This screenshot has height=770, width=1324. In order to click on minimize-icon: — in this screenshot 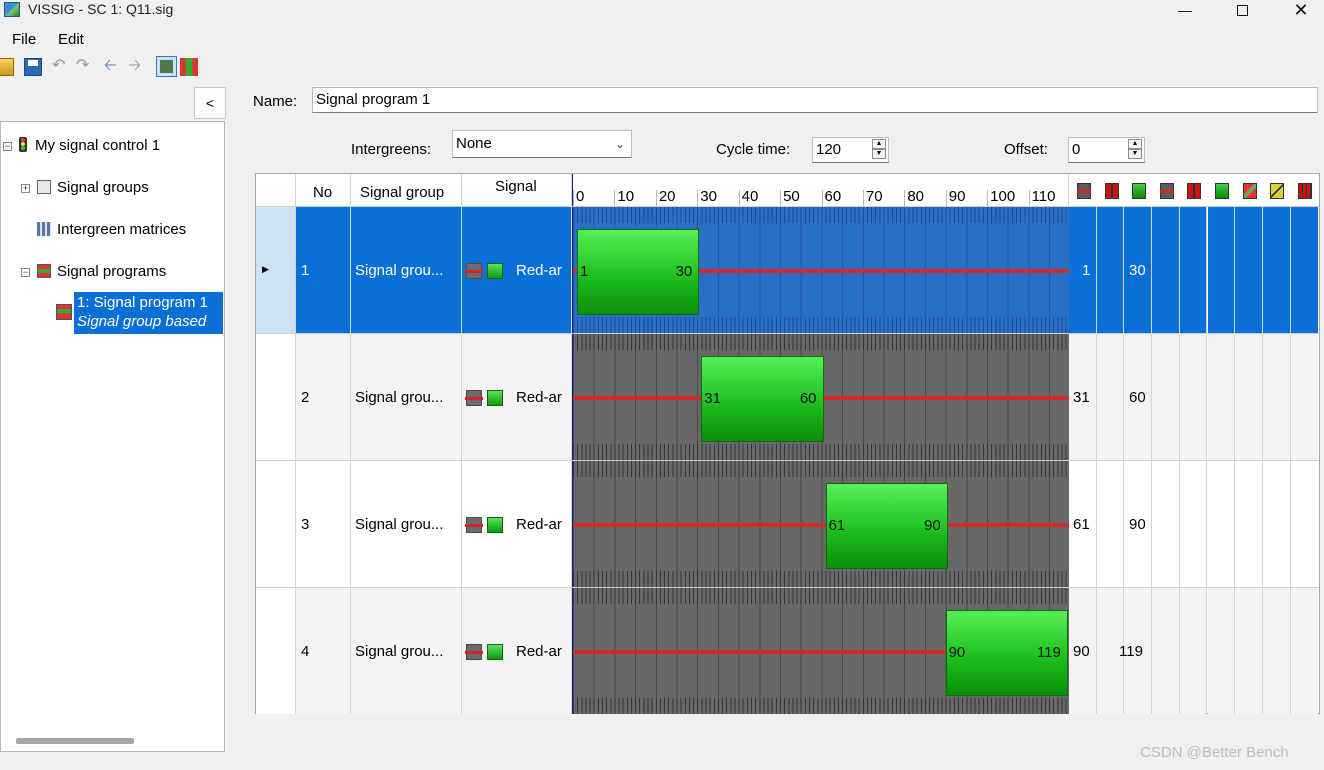, I will do `click(1185, 10)`.